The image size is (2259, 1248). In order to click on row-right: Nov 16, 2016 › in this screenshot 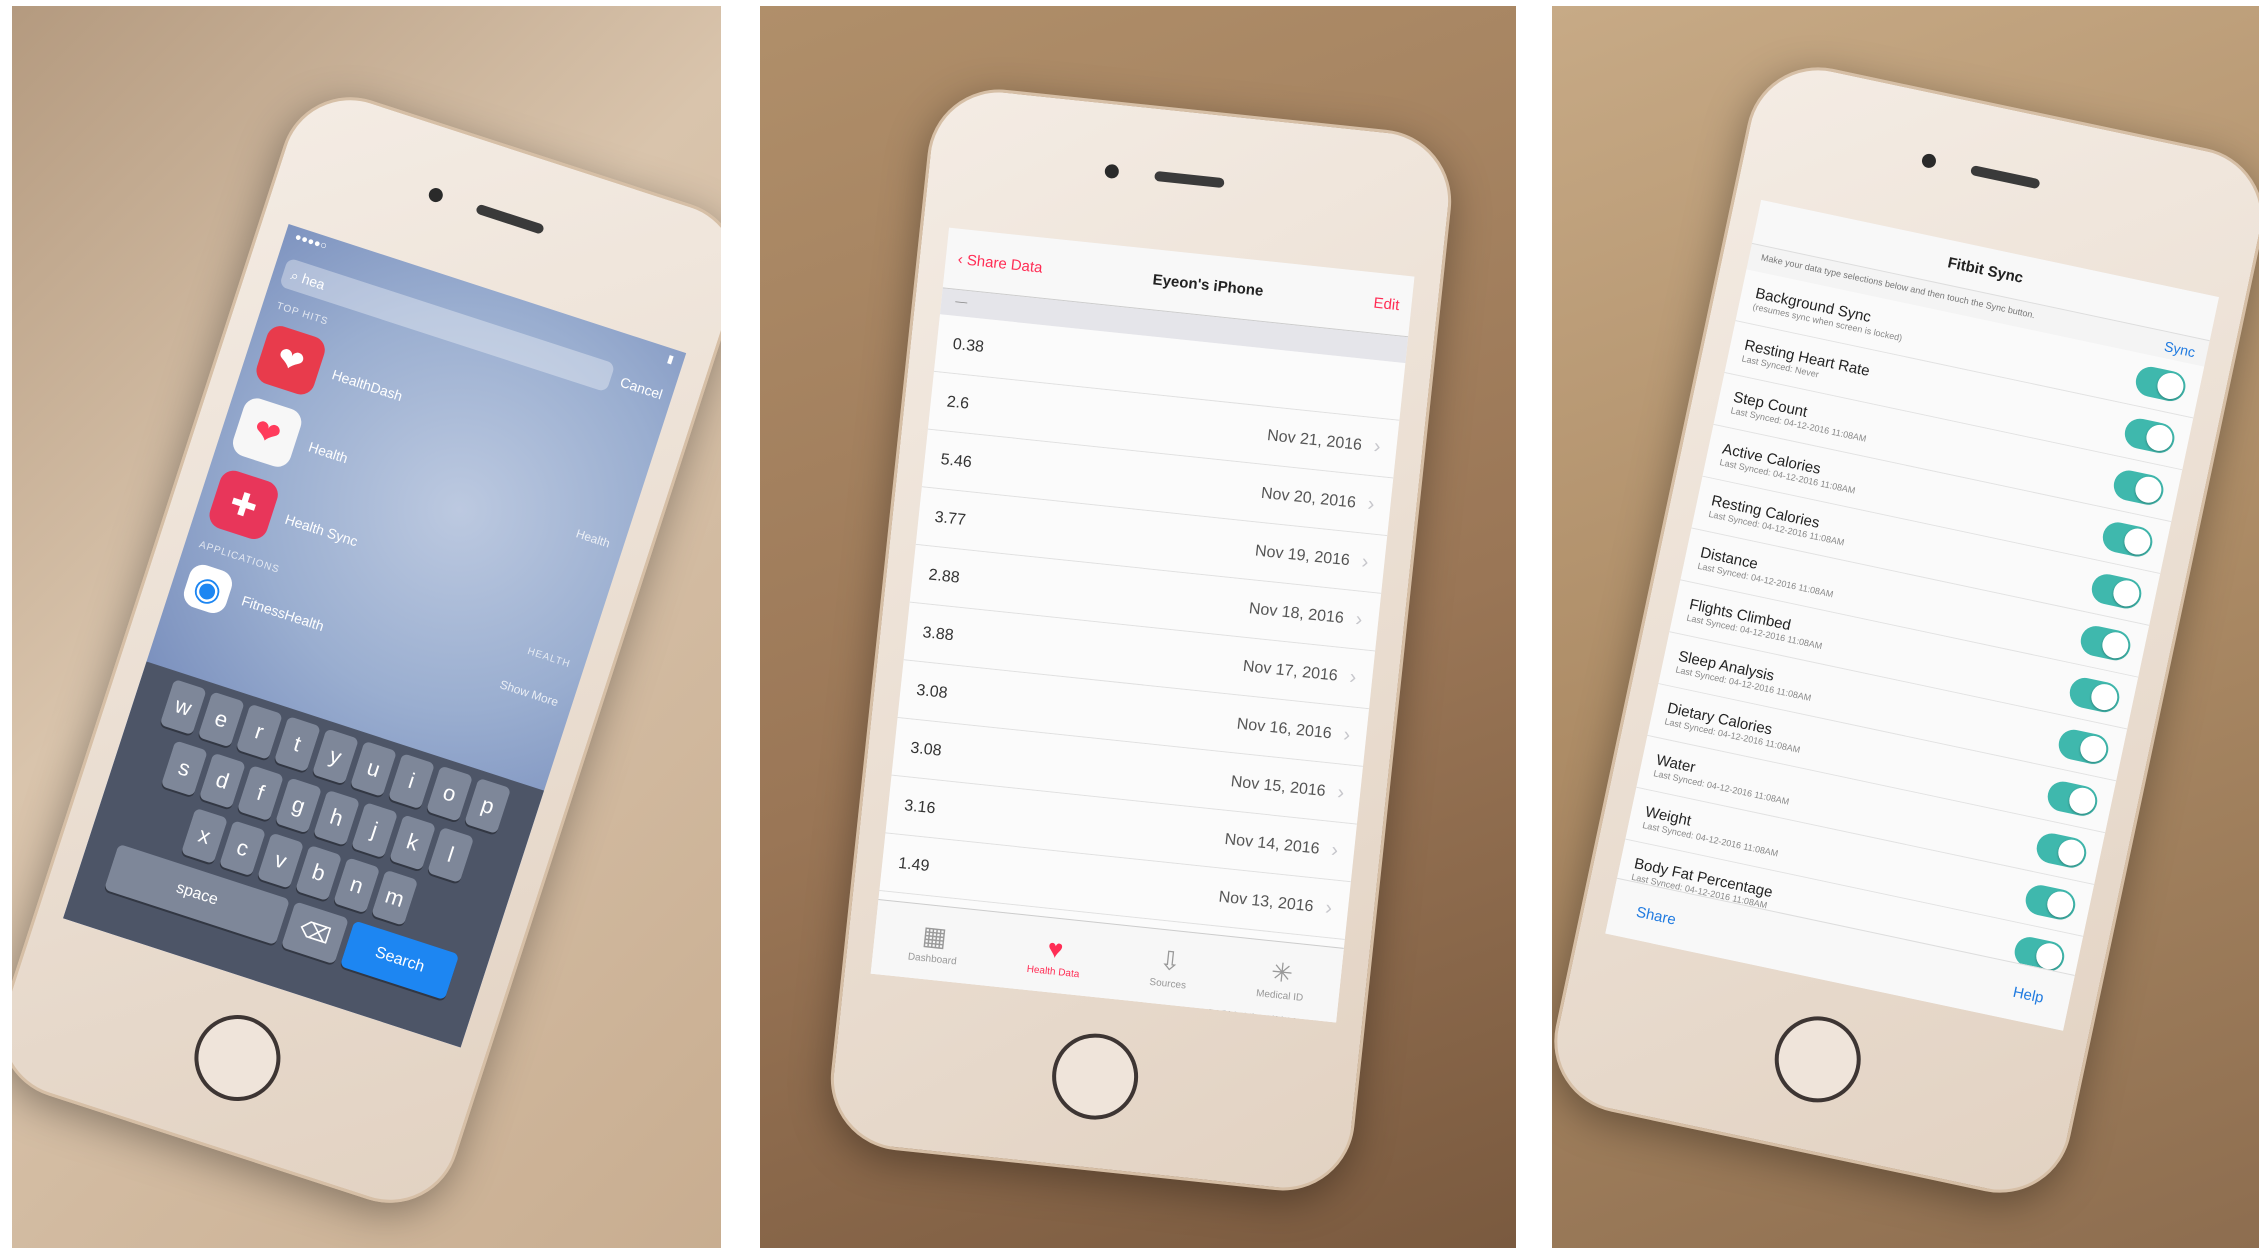, I will do `click(1294, 730)`.